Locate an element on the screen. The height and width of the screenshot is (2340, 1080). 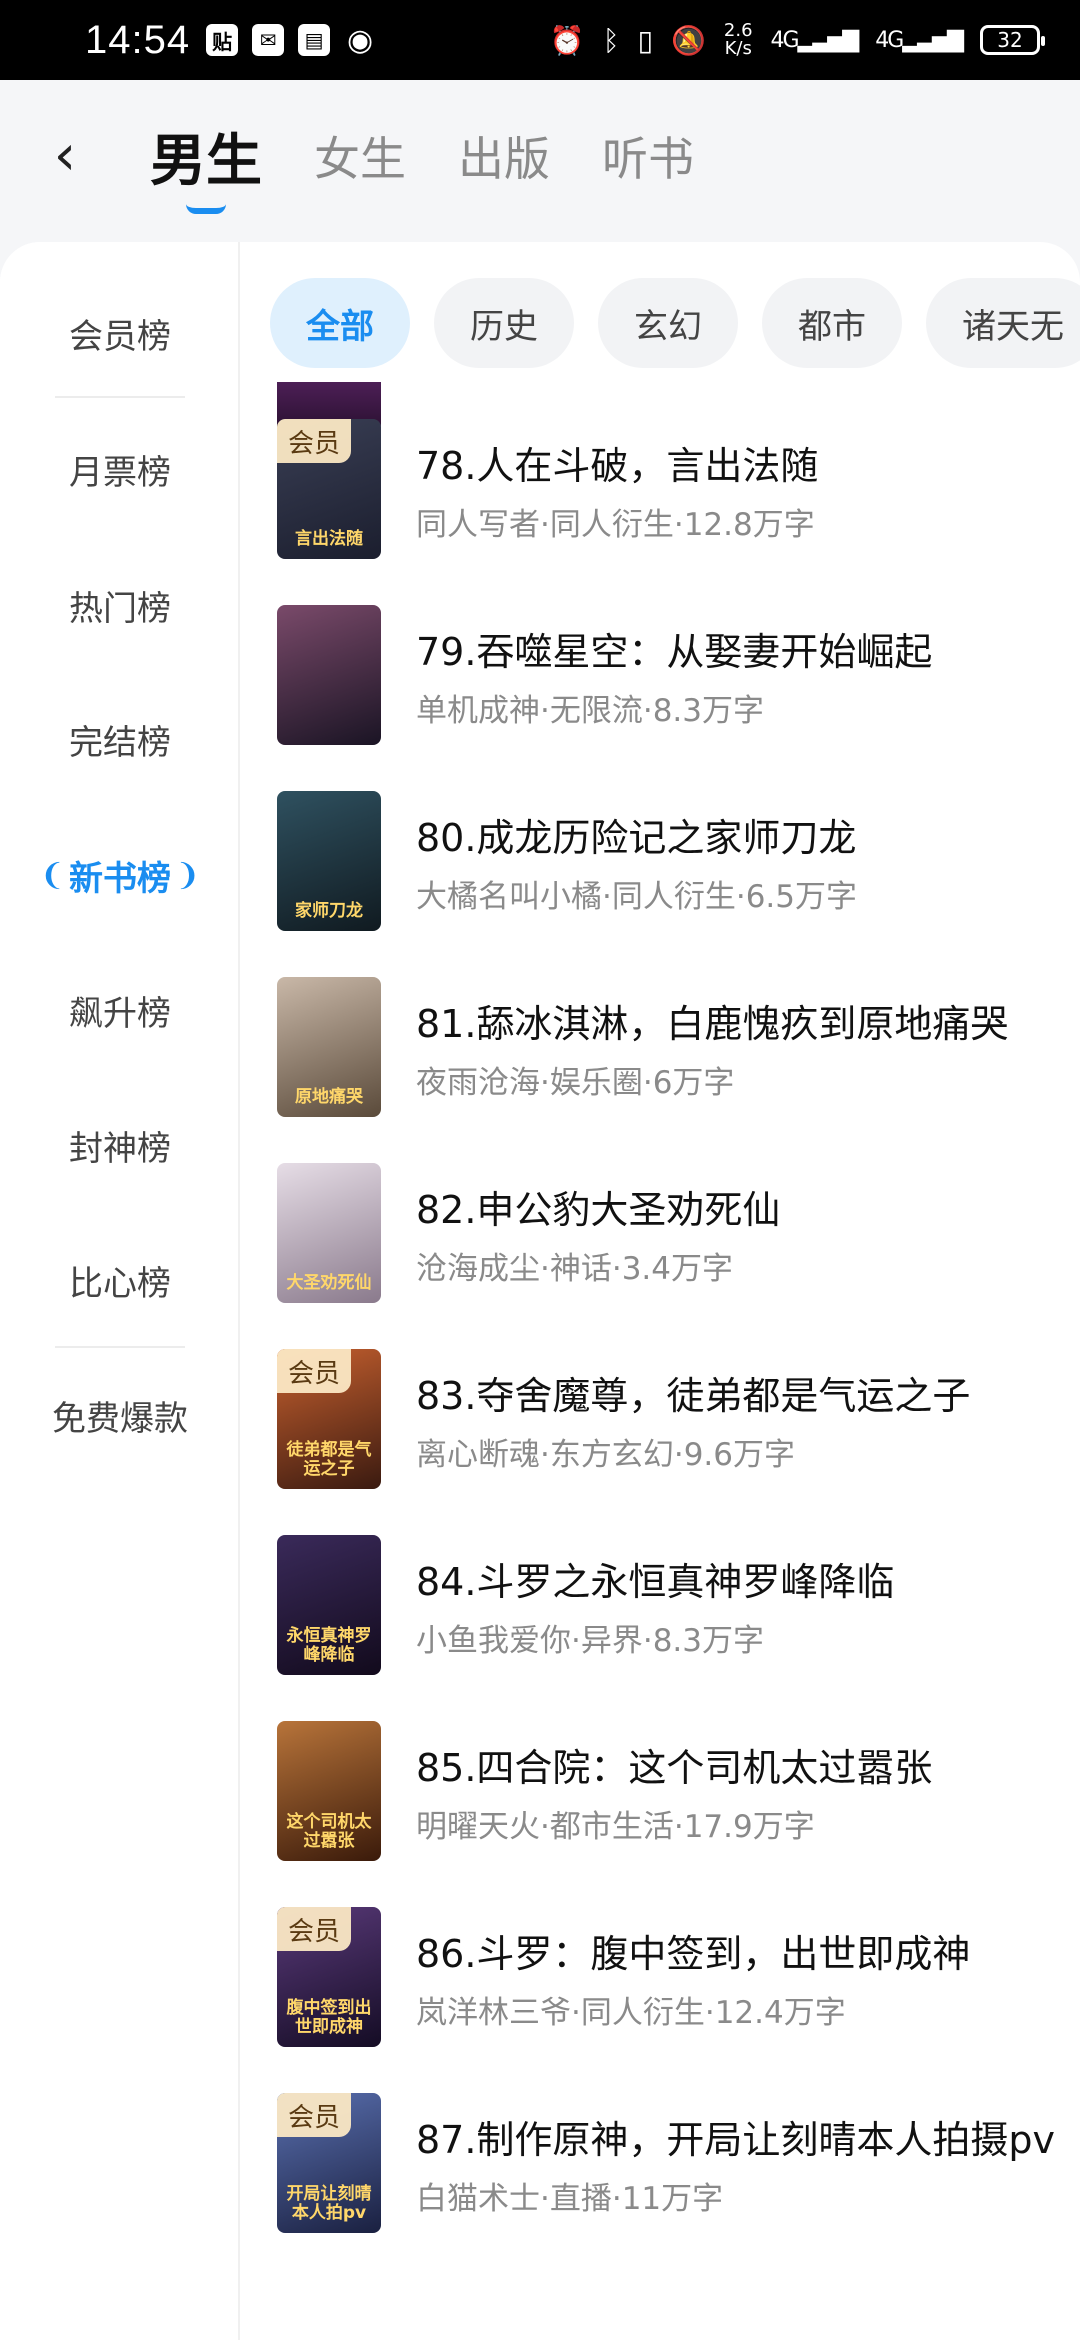
cover-title-art: 原地痛哭 is located at coordinates (329, 1097).